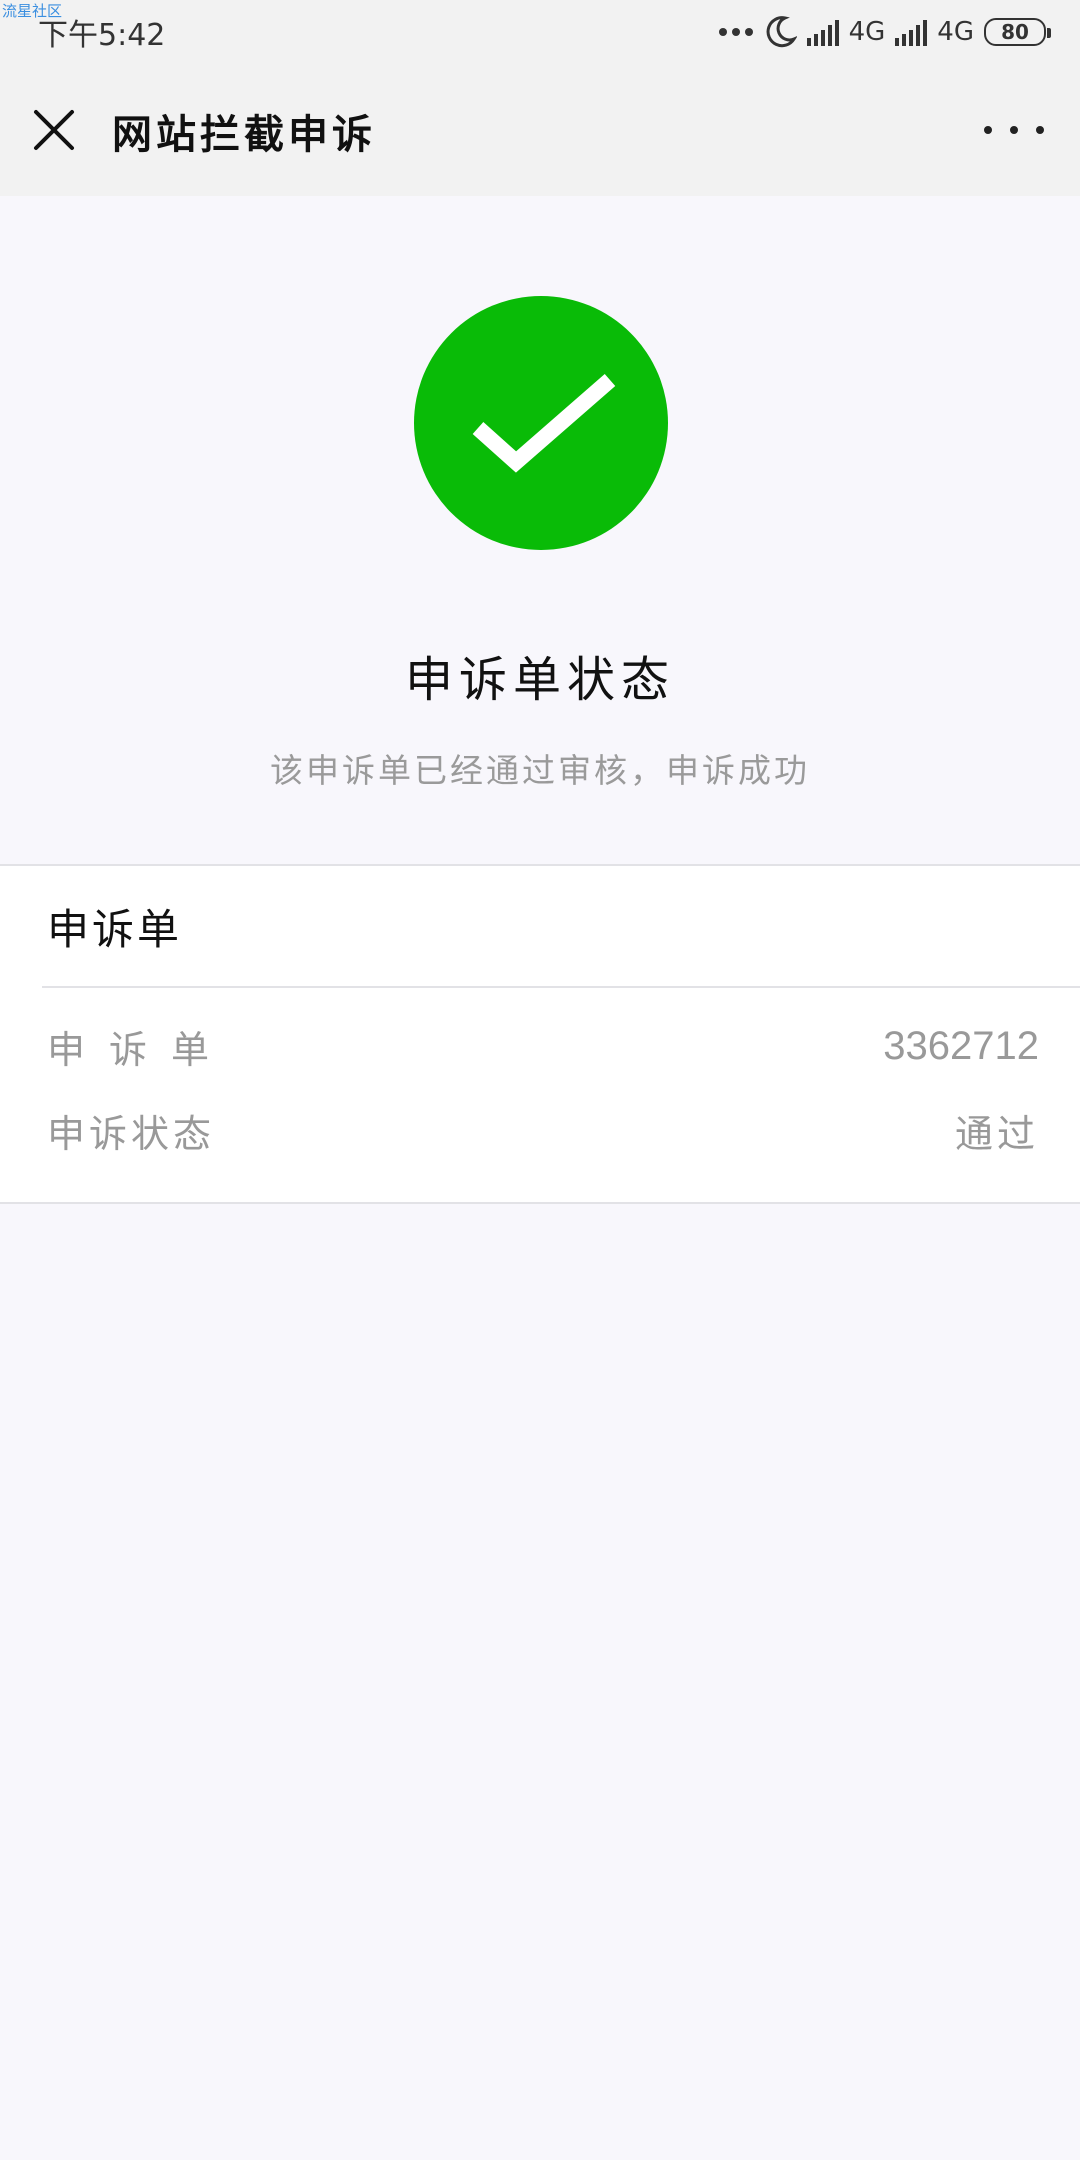 This screenshot has height=2160, width=1080. Describe the element at coordinates (244, 135) in the screenshot. I see `page-title: 网站拦截申诉` at that location.